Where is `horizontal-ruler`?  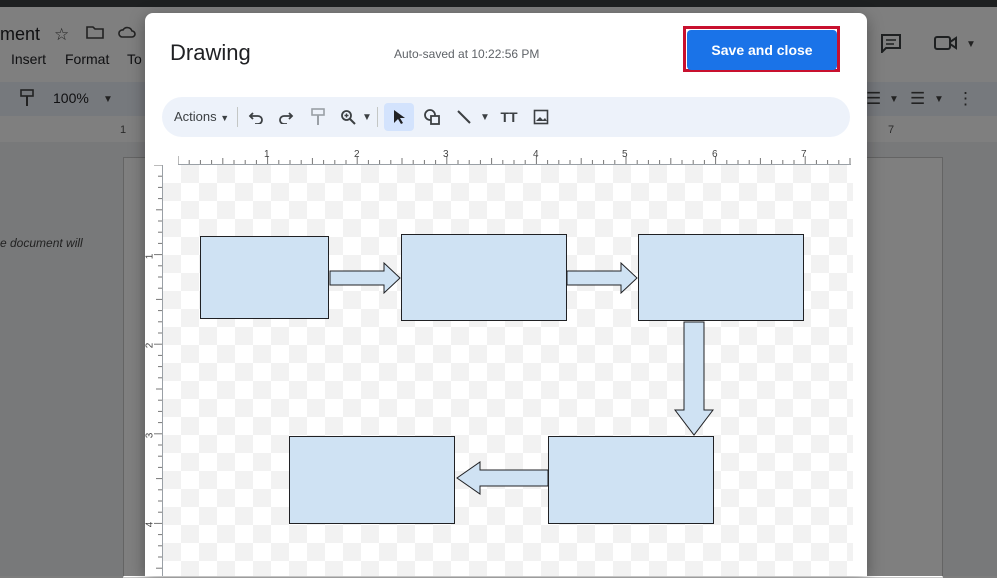
horizontal-ruler is located at coordinates (514, 155).